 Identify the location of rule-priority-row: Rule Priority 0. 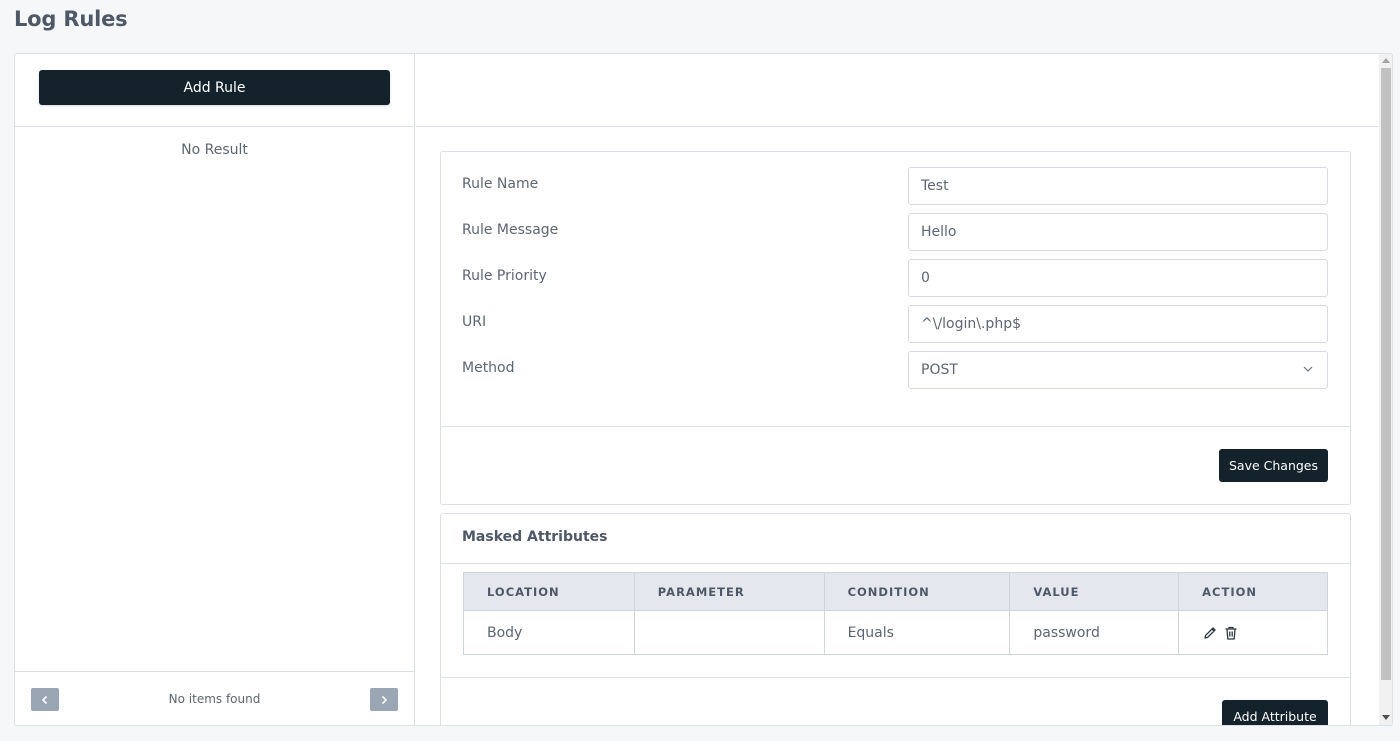
(895, 282).